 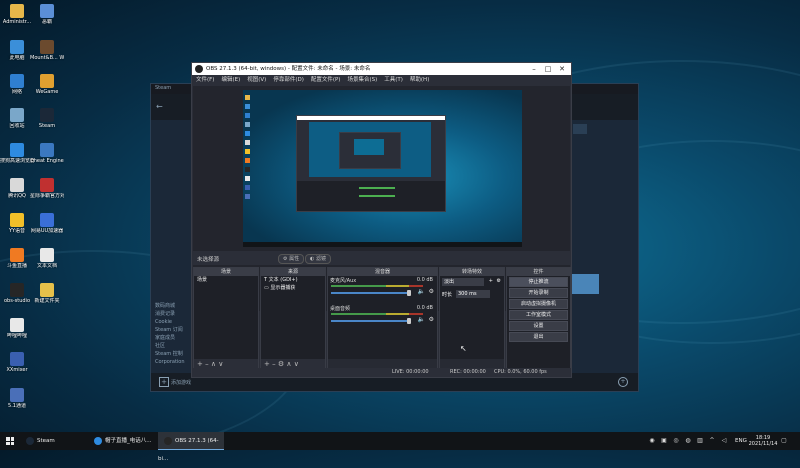 What do you see at coordinates (16, 336) in the screenshot?
I see `desktop-icon-label: 哔哩哔哩` at bounding box center [16, 336].